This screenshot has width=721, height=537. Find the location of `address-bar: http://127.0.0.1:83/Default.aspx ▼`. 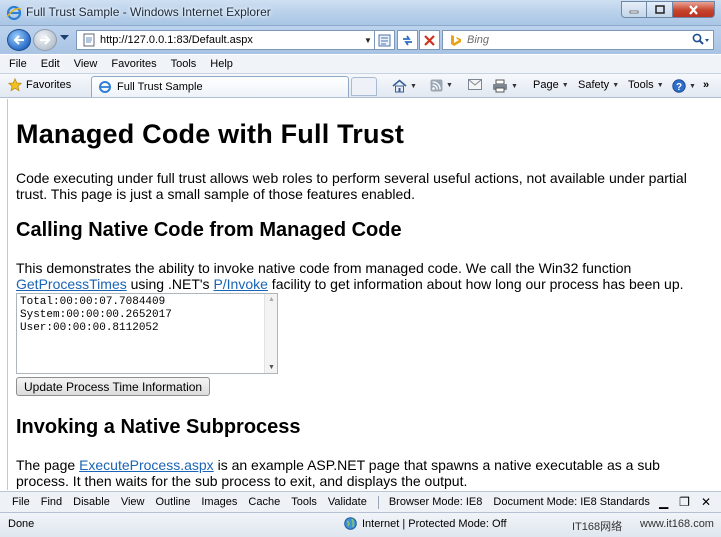

address-bar: http://127.0.0.1:83/Default.aspx ▼ is located at coordinates (226, 40).